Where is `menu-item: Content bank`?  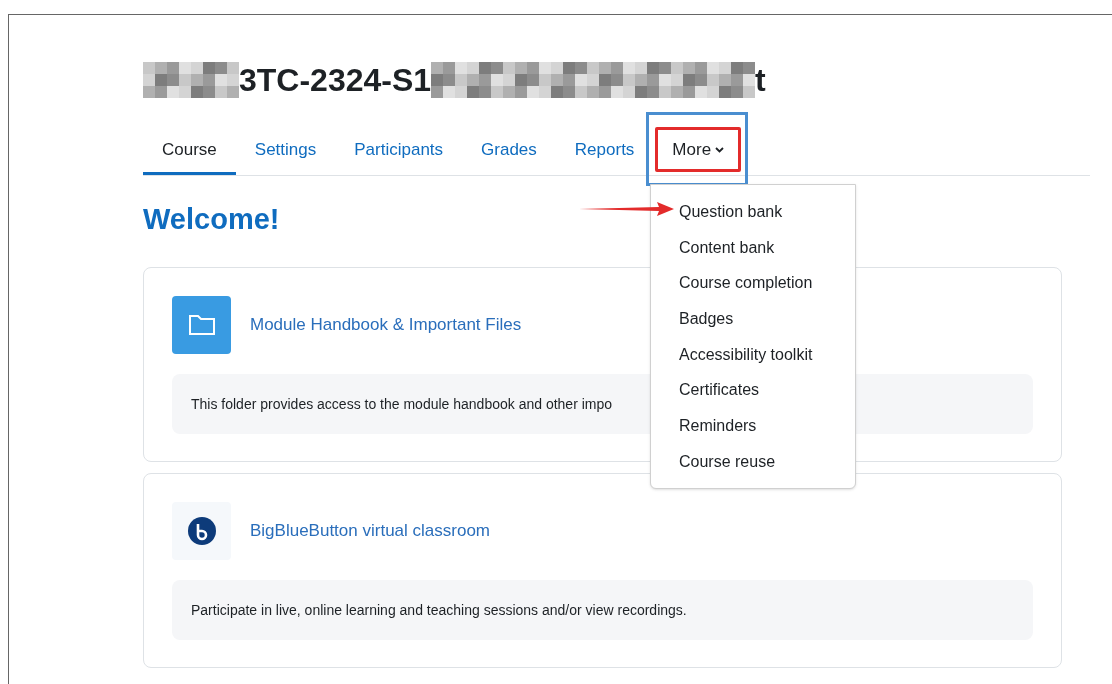
menu-item: Content bank is located at coordinates (753, 247).